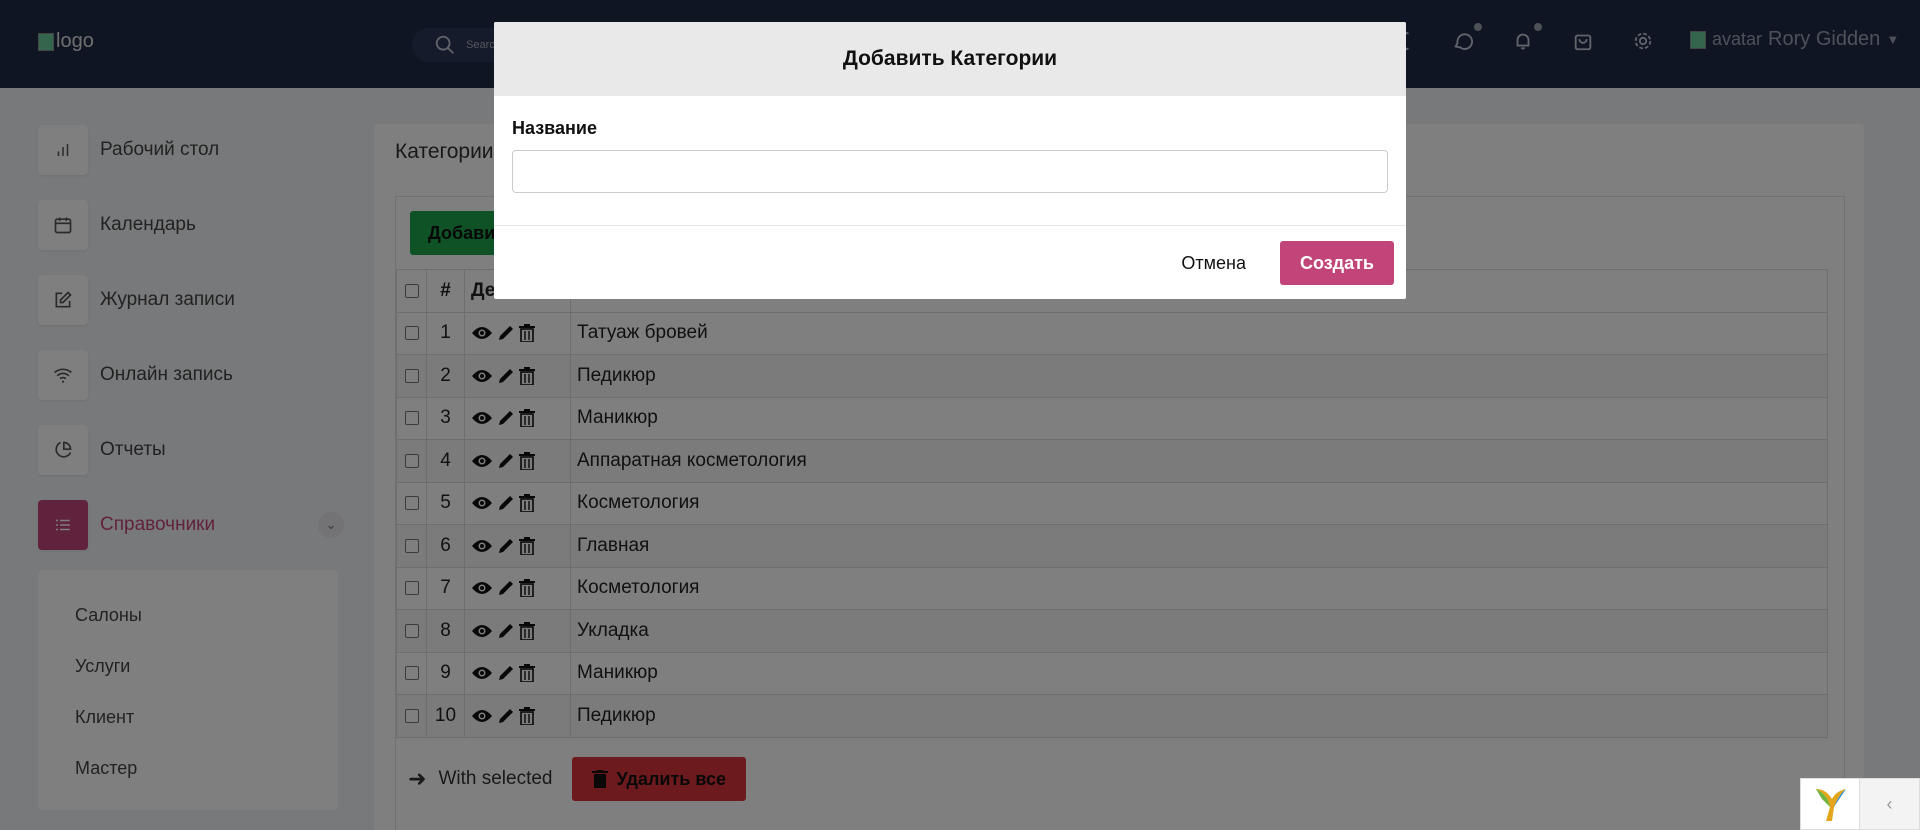 The height and width of the screenshot is (830, 1920). What do you see at coordinates (1213, 263) in the screenshot?
I see `cancel-button: Отмена` at bounding box center [1213, 263].